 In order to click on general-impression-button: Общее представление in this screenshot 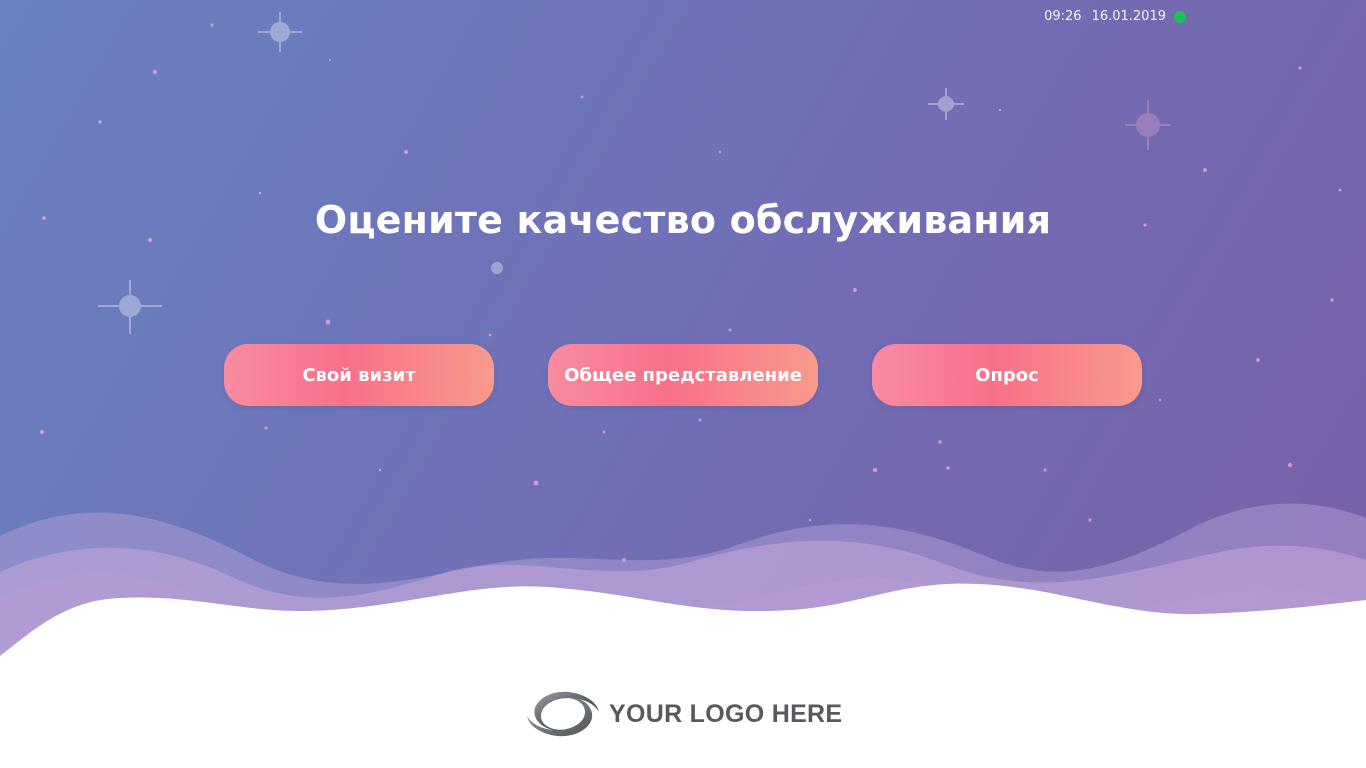, I will do `click(683, 375)`.